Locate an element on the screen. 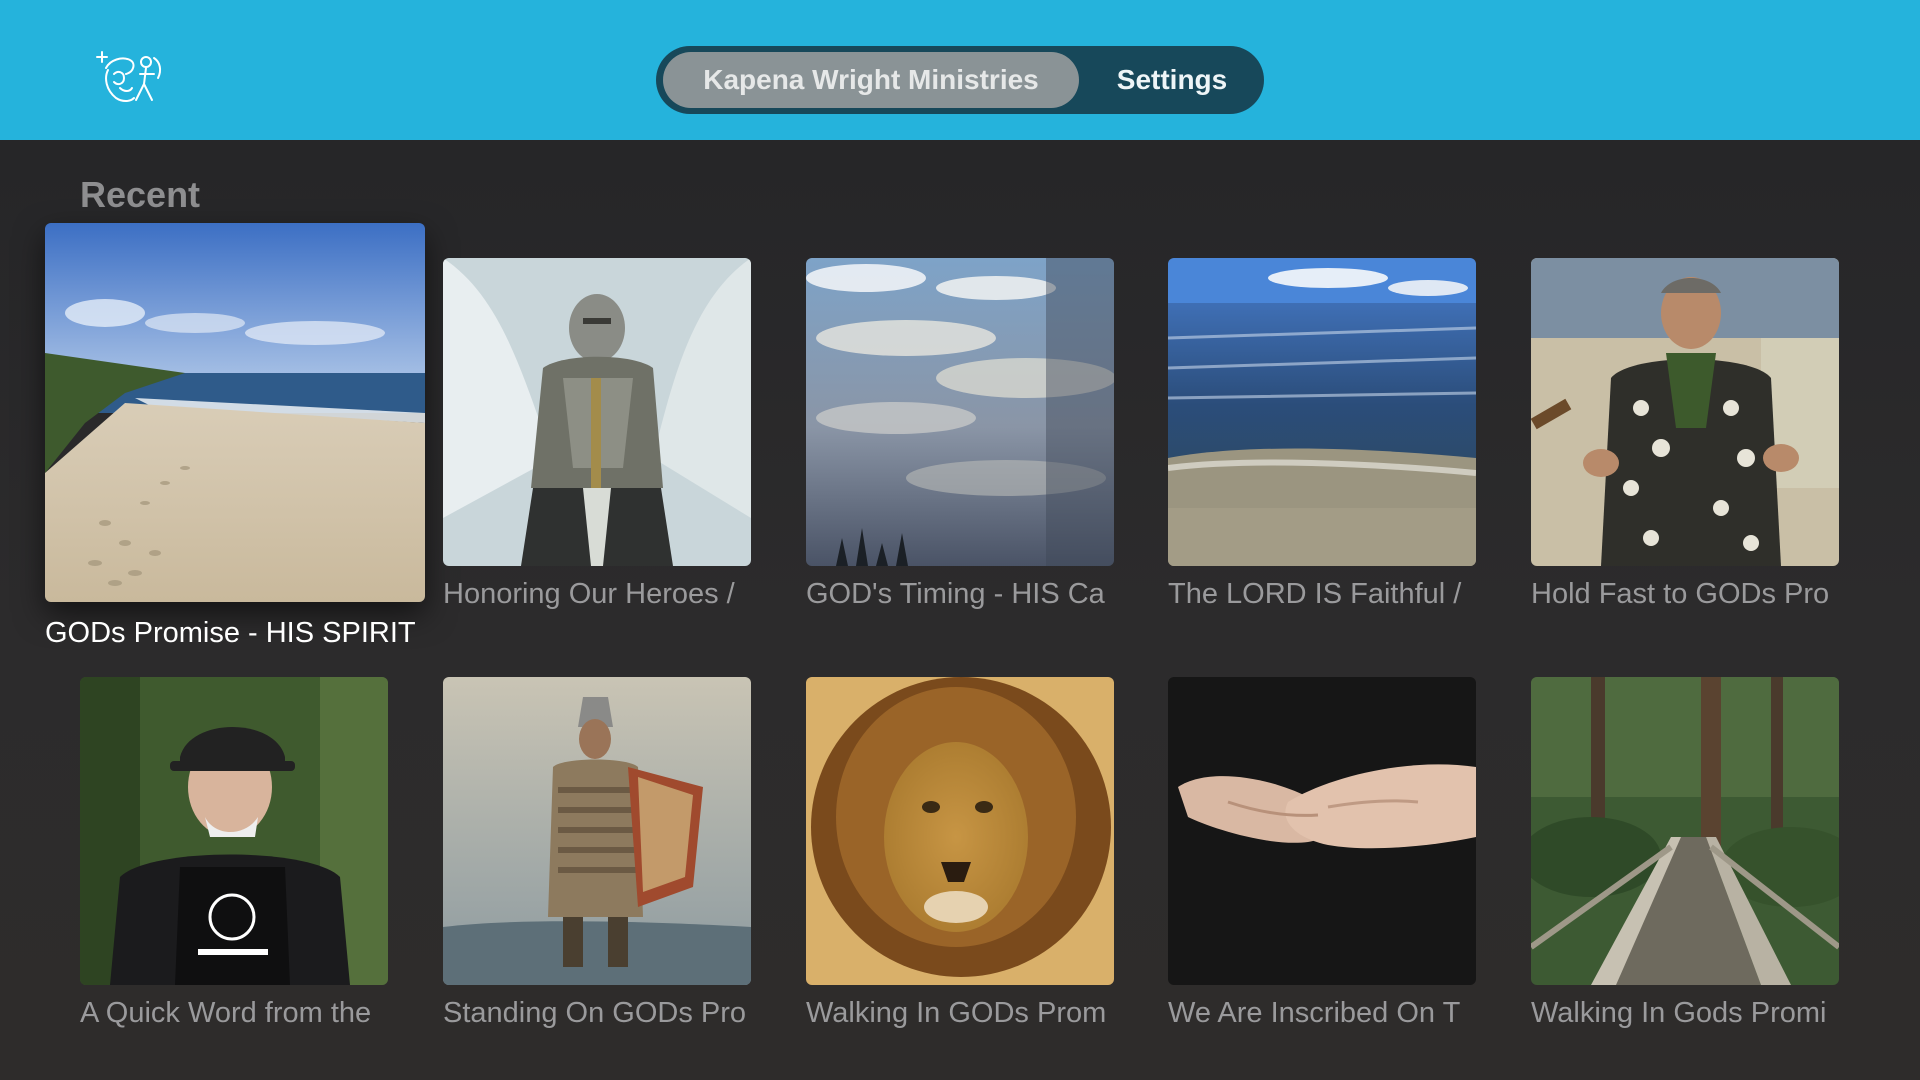 This screenshot has width=1920, height=1080. video-title: Standing On GODs Pro is located at coordinates (595, 1013).